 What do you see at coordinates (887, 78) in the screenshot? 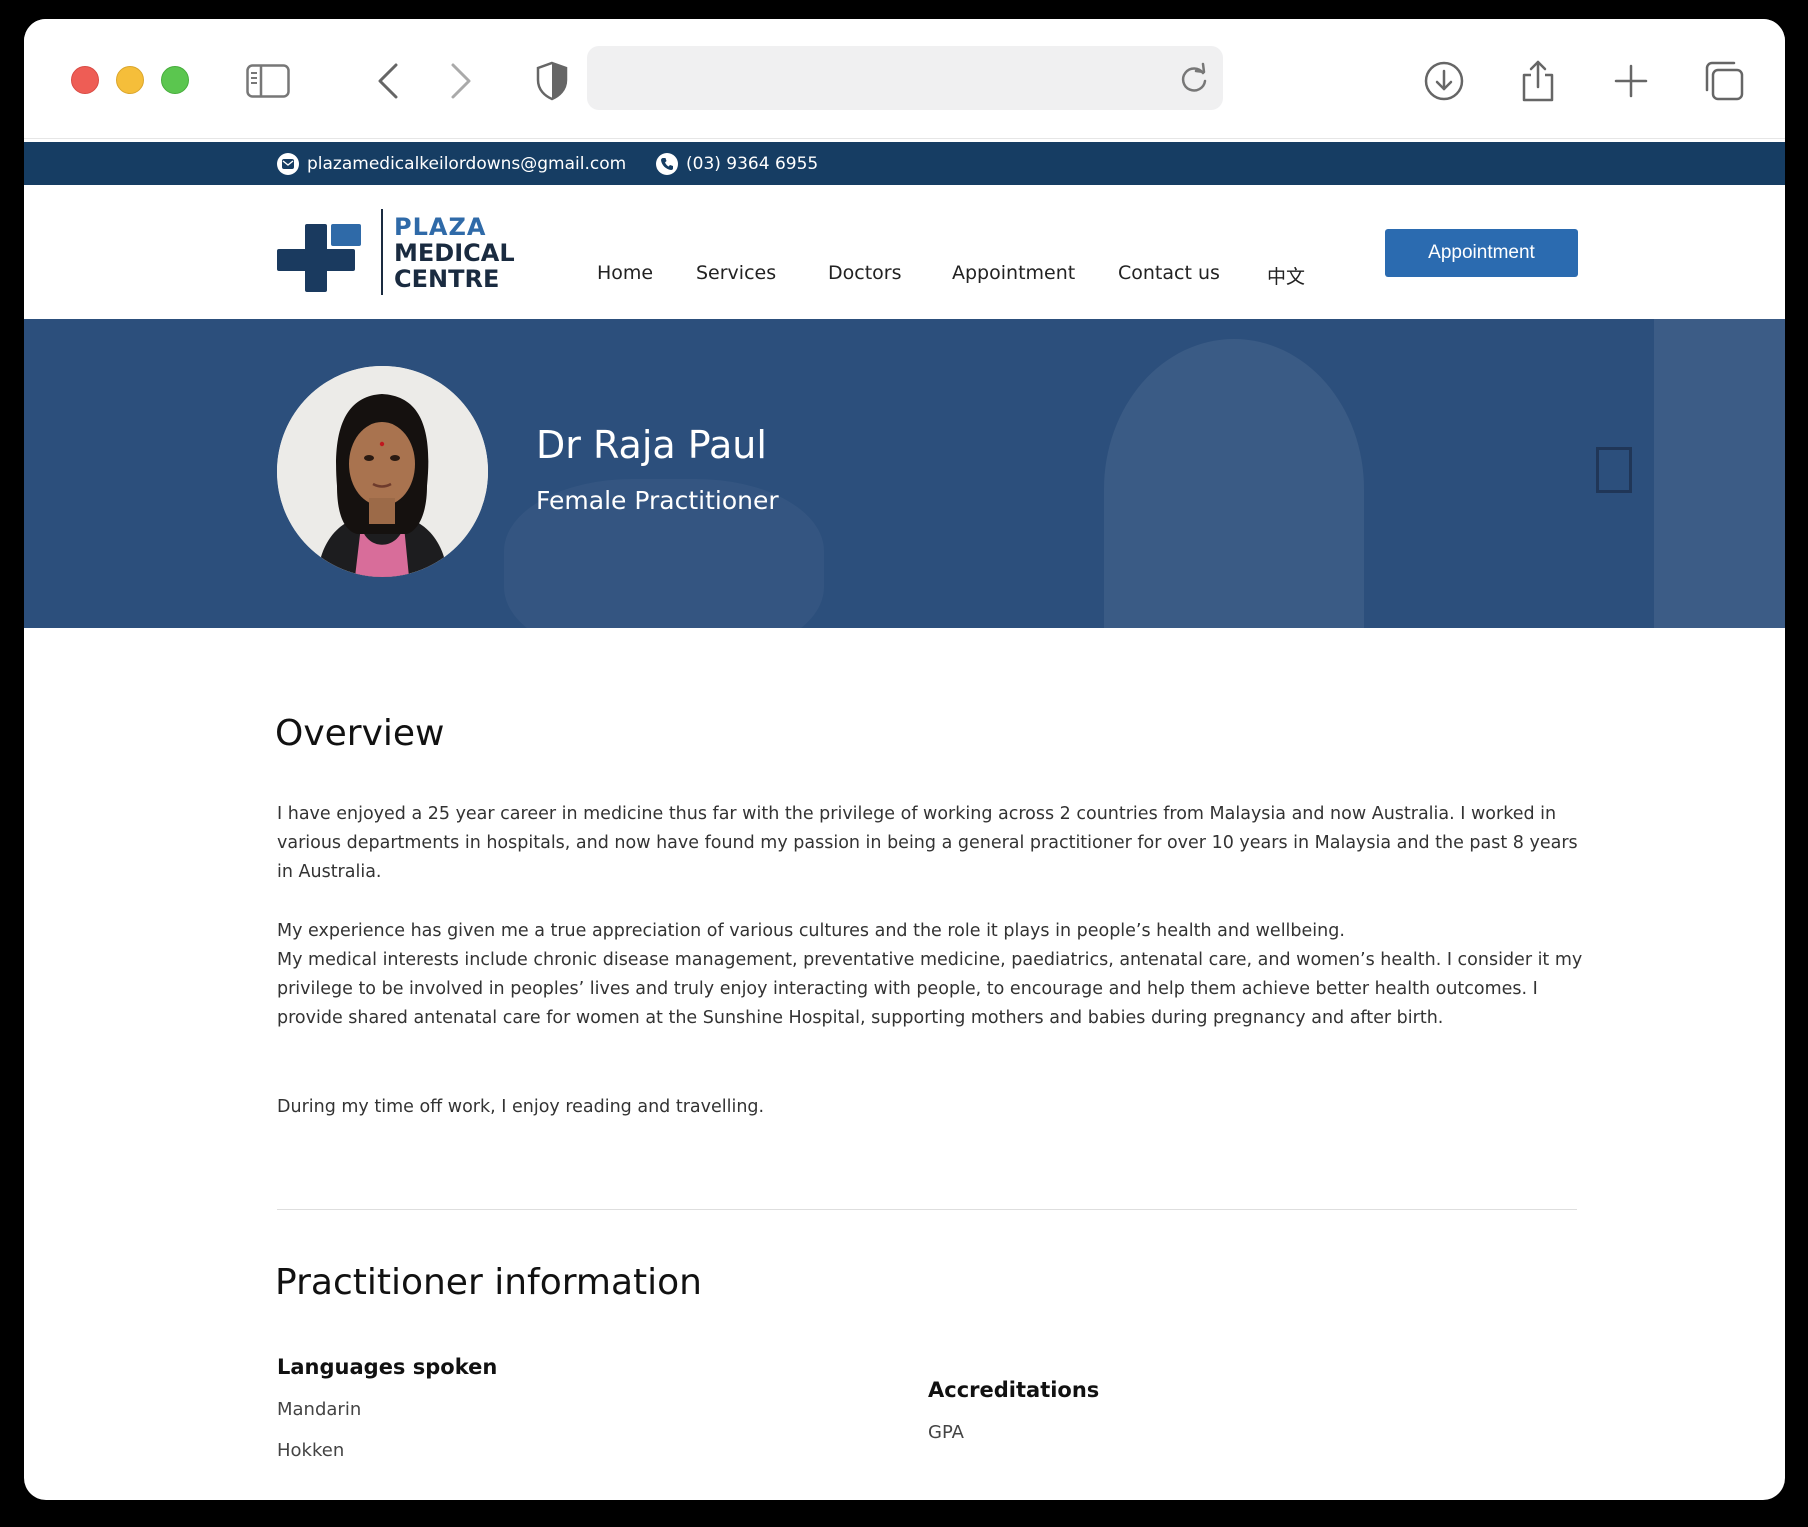
I see `url-input` at bounding box center [887, 78].